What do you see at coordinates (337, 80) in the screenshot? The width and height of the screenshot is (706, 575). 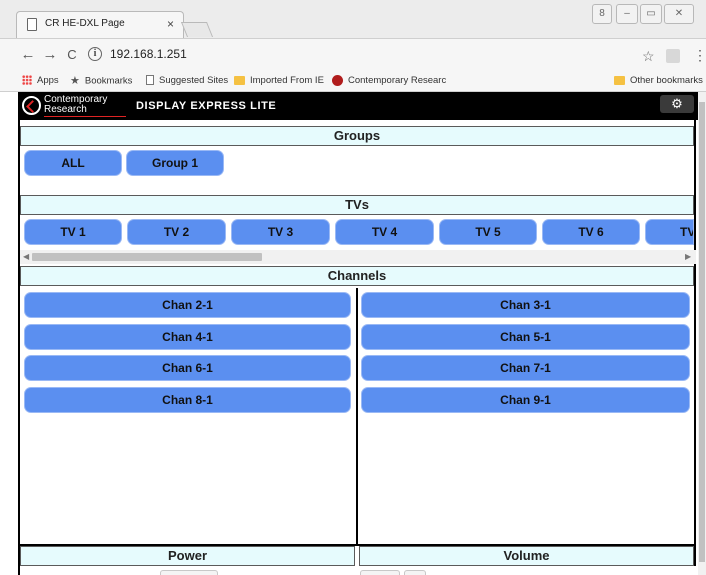 I see `contemporary-research-icon` at bounding box center [337, 80].